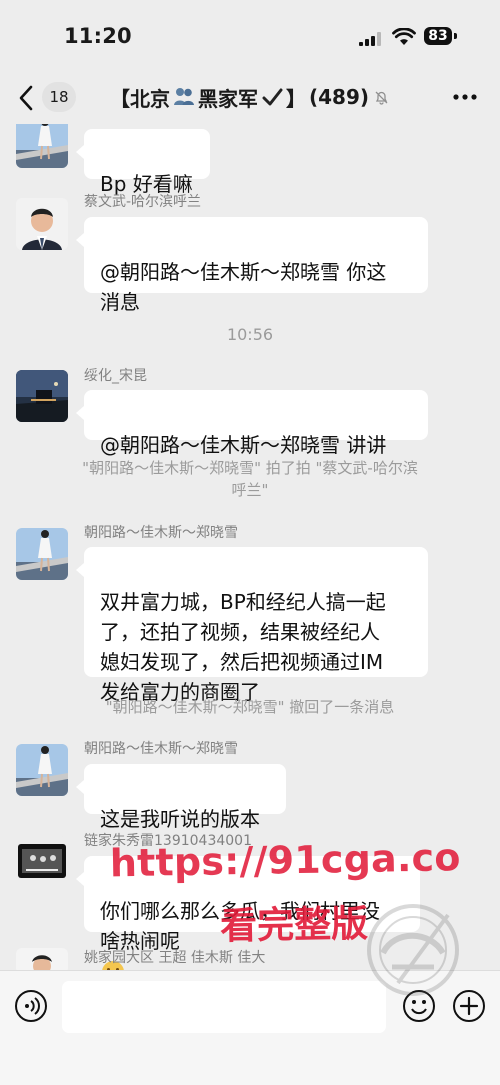 This screenshot has width=500, height=1085. What do you see at coordinates (413, 950) in the screenshot?
I see `watermark-logo-icon` at bounding box center [413, 950].